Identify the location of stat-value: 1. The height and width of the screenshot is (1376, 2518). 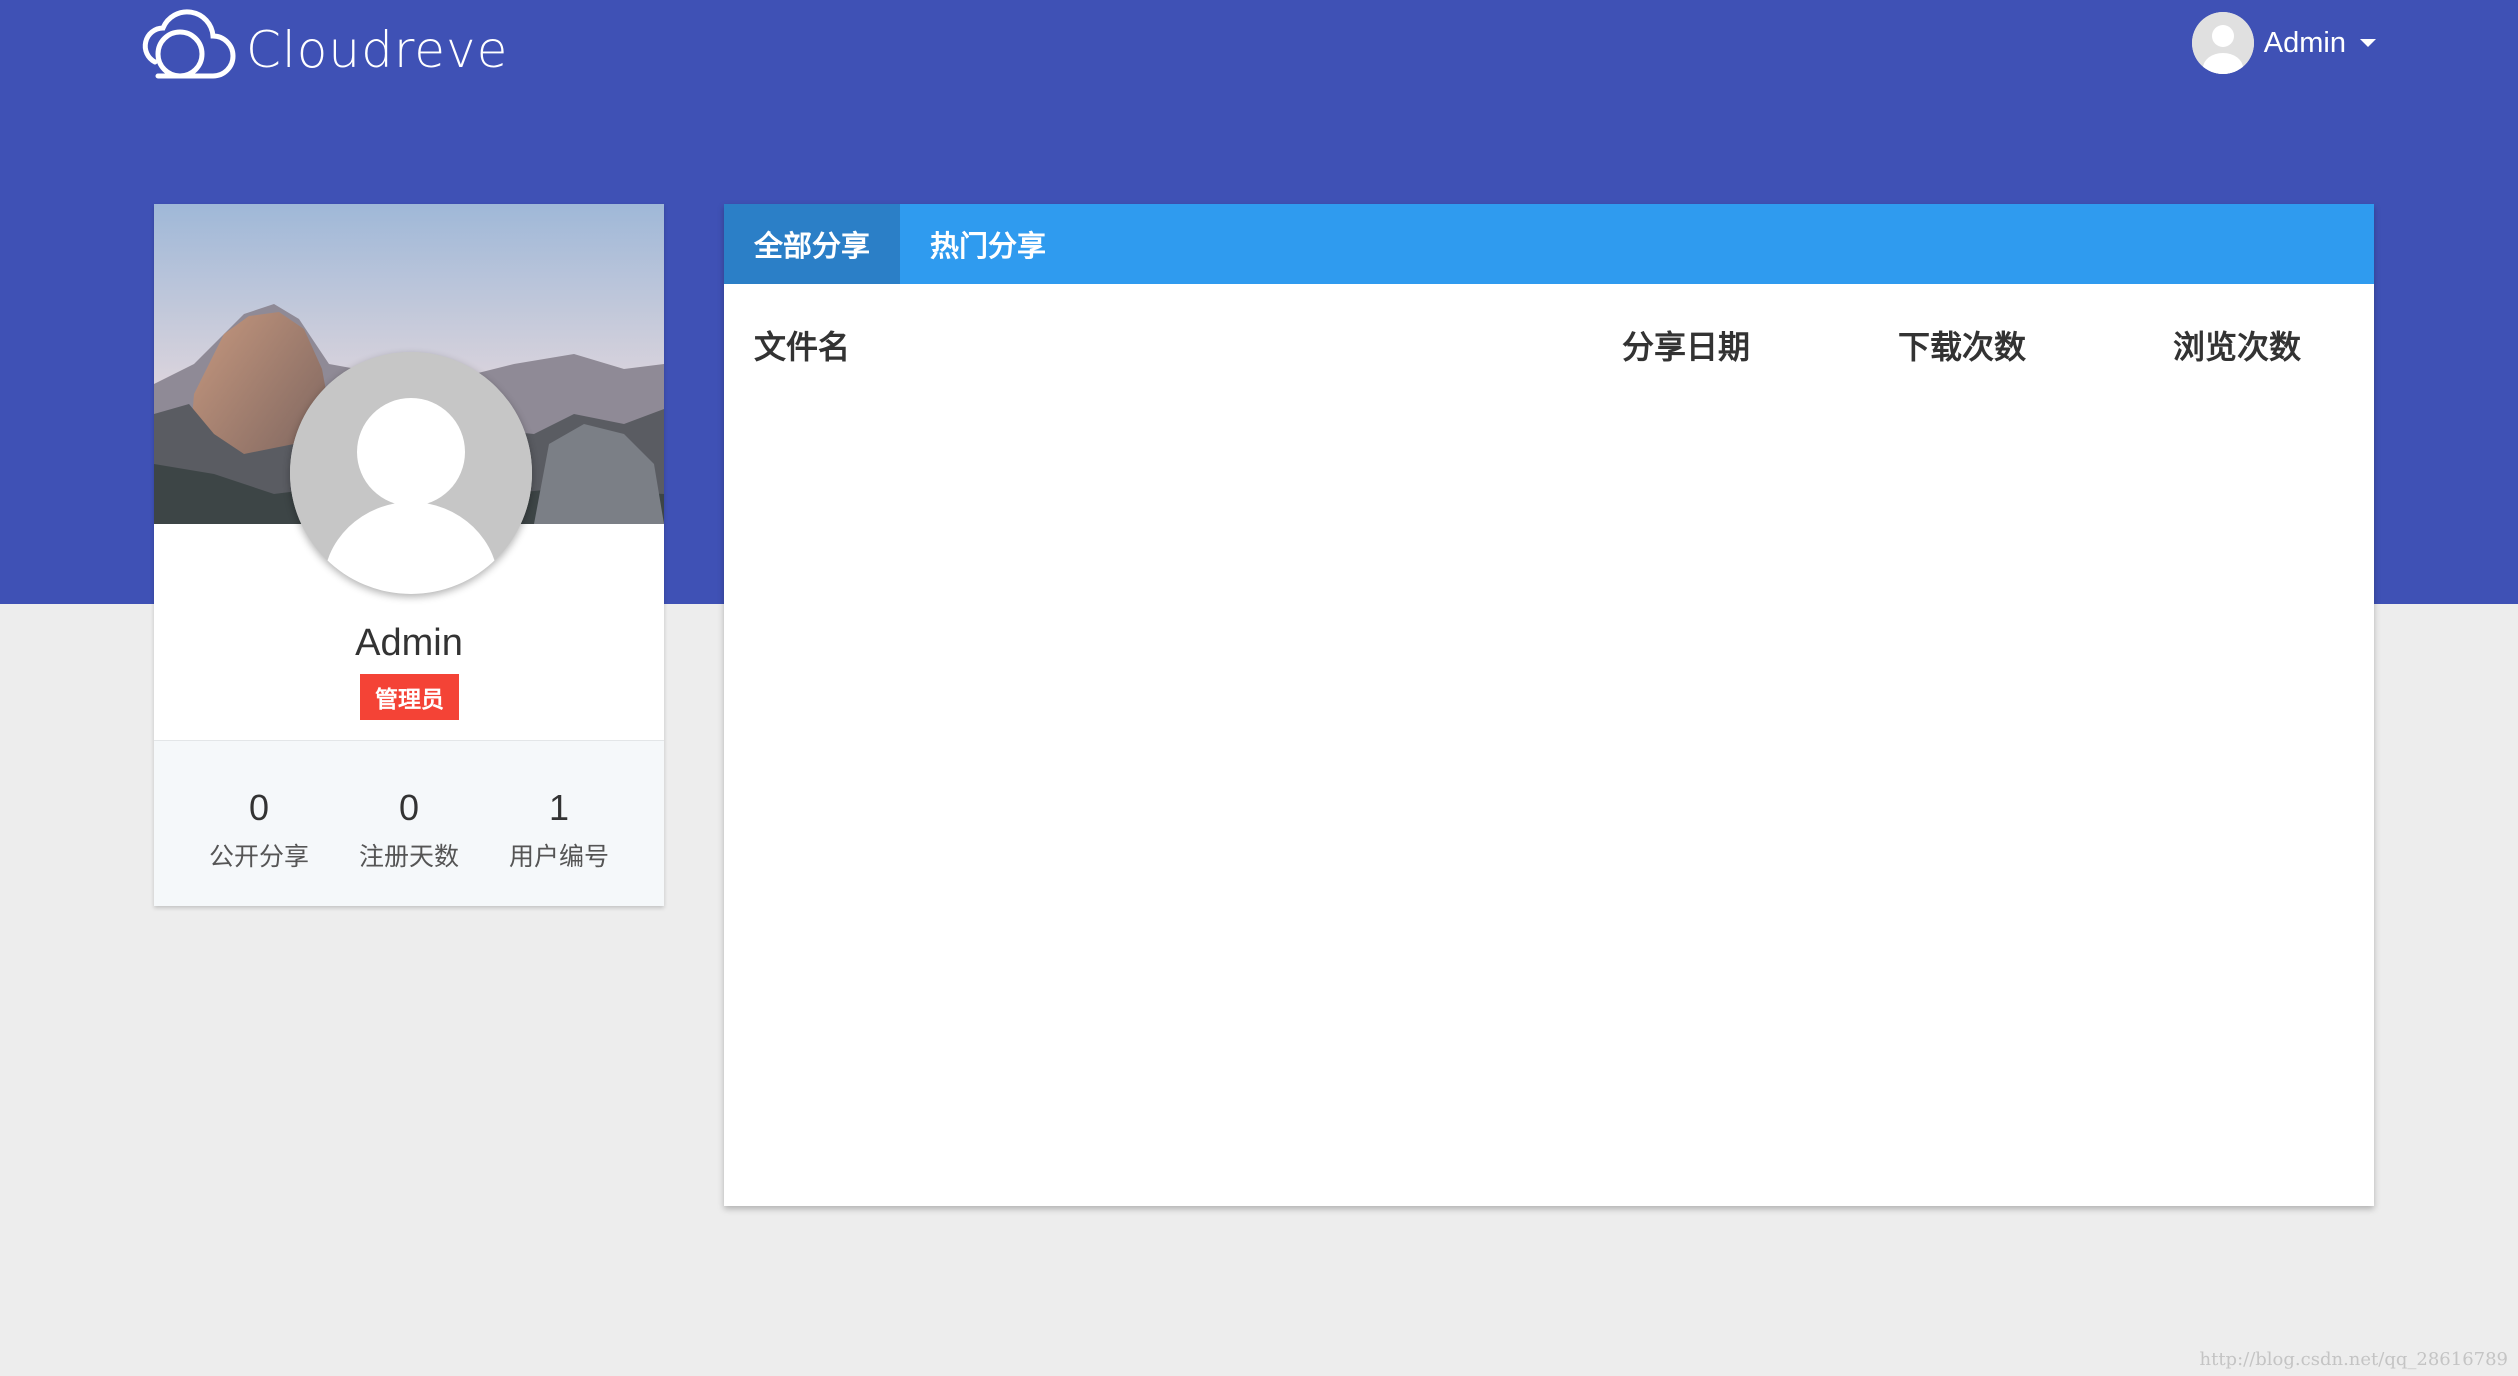
(559, 807).